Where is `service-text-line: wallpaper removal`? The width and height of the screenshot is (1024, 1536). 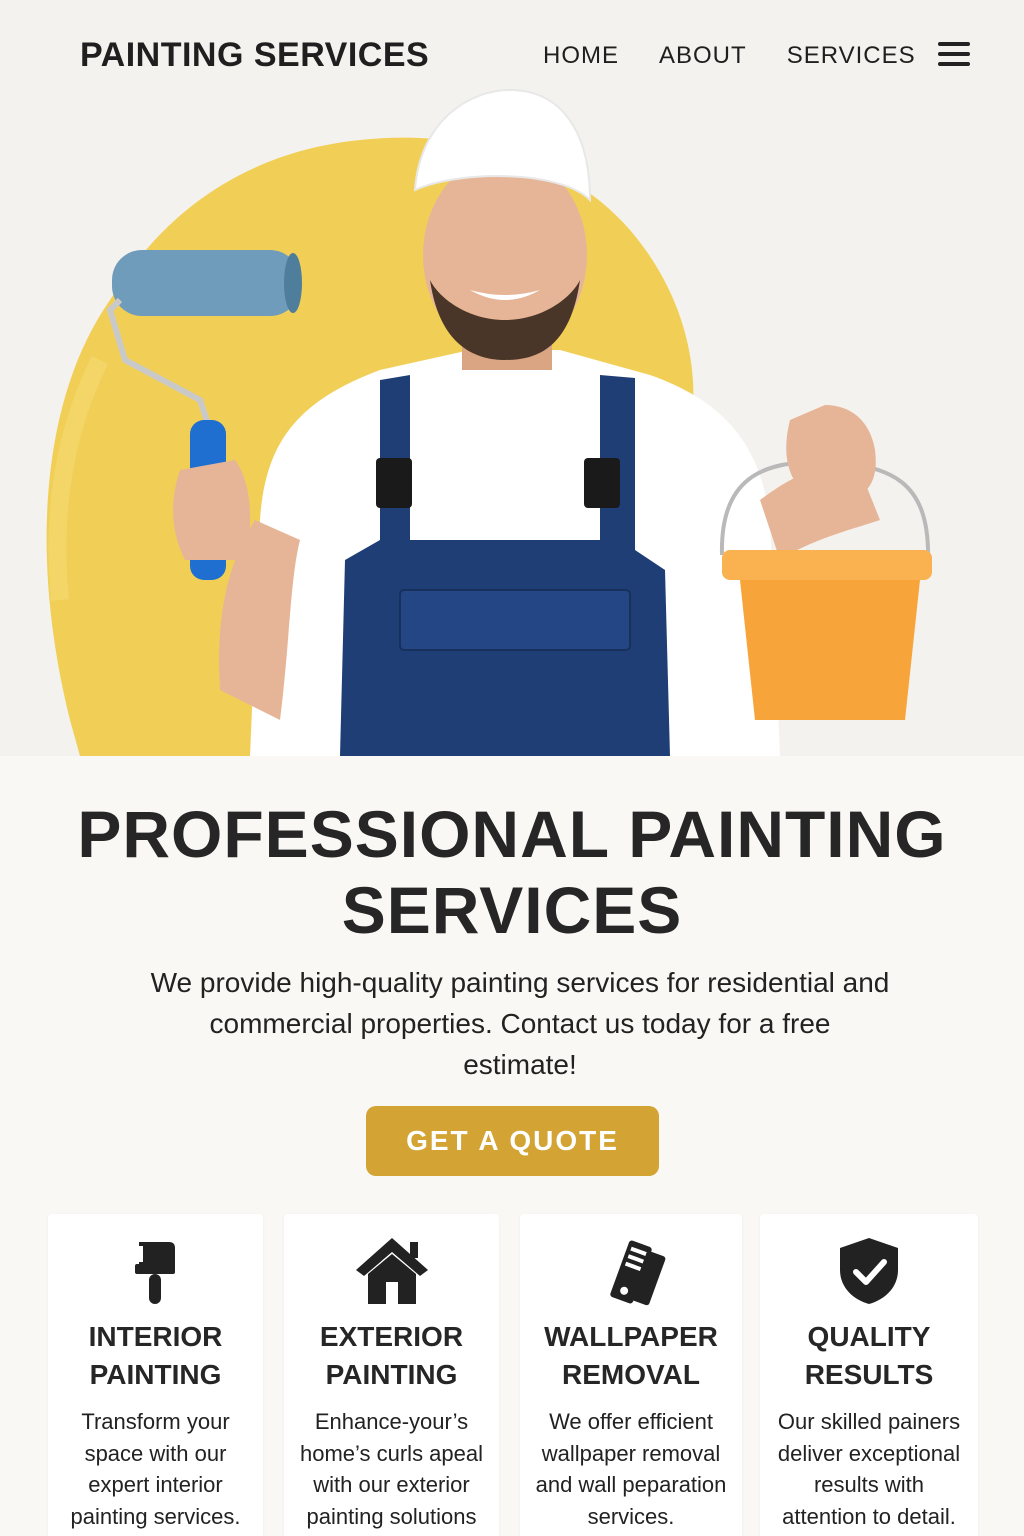 service-text-line: wallpaper removal is located at coordinates (631, 1453).